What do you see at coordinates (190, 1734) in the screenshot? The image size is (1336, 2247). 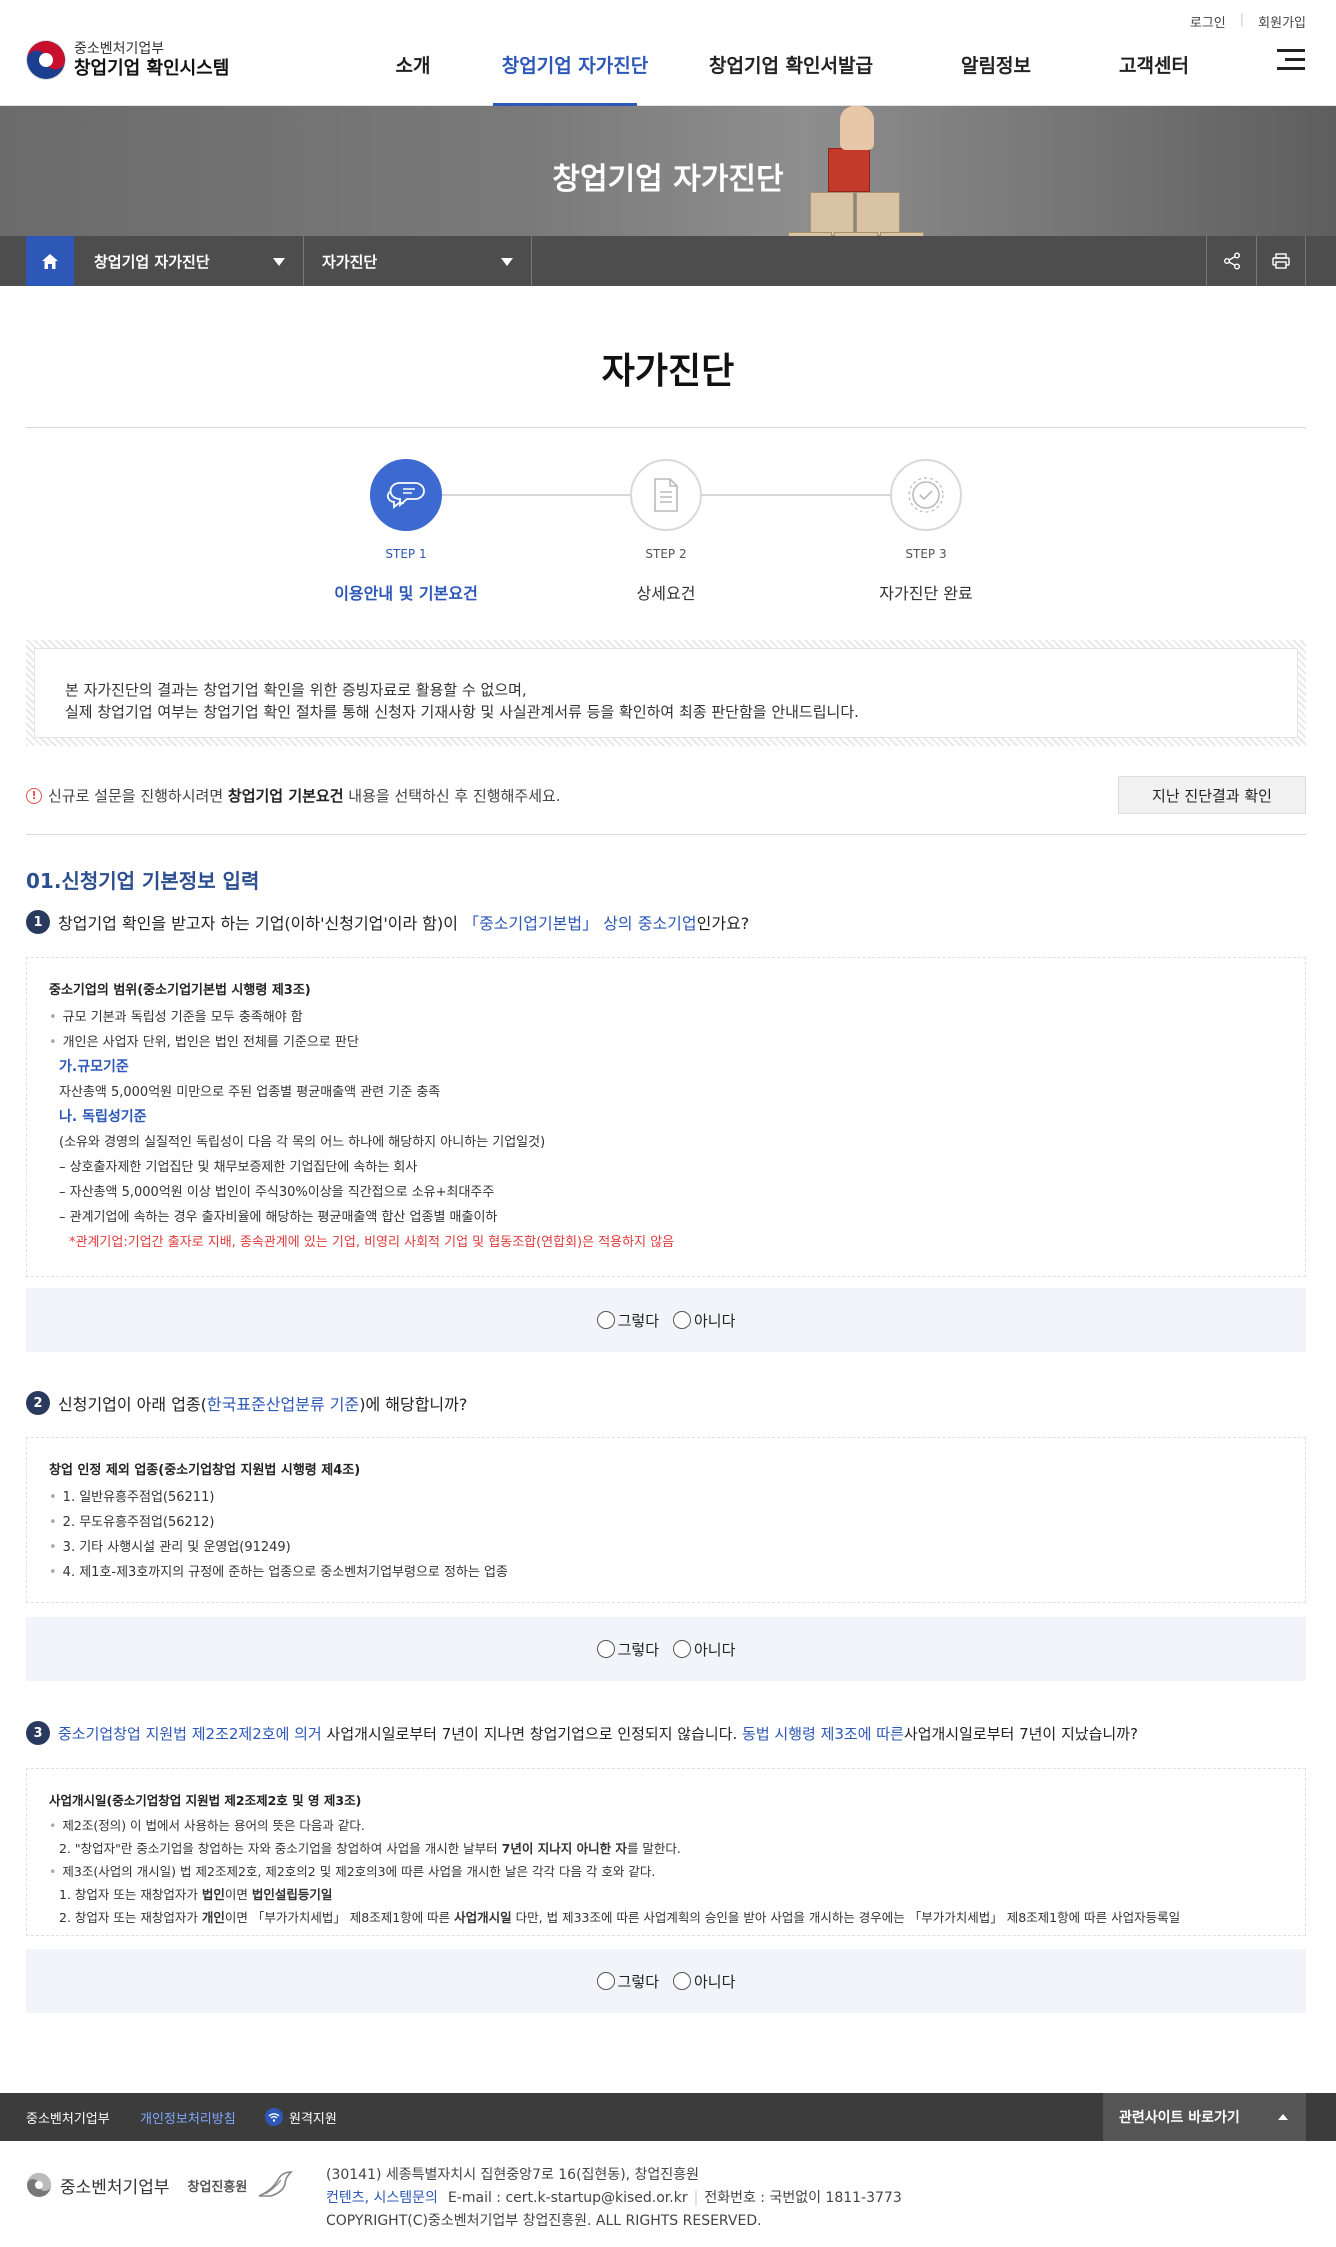 I see `q3-law-link: 중소기업창업 지원법 제2조2제2호에 의거` at bounding box center [190, 1734].